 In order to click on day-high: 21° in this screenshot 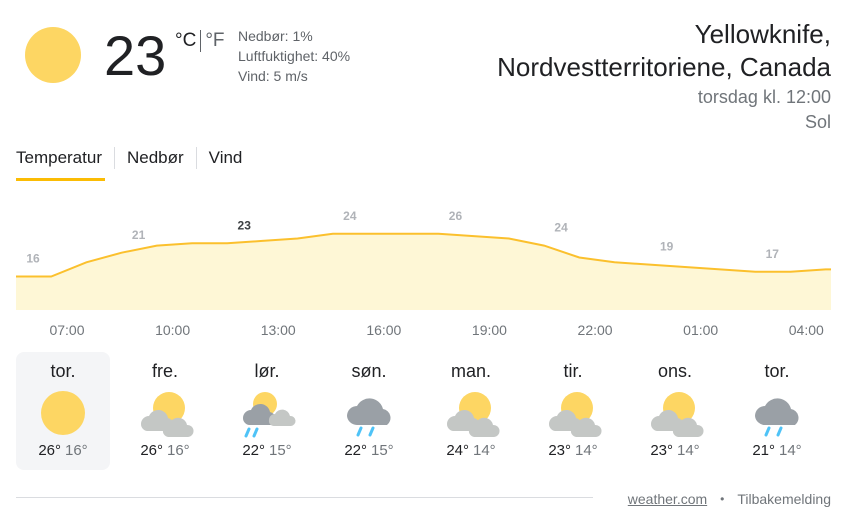, I will do `click(763, 450)`.